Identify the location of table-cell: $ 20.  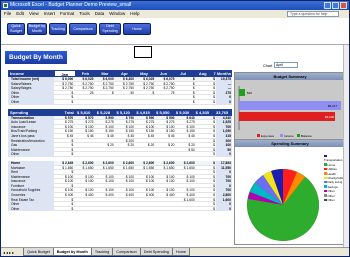
(186, 145).